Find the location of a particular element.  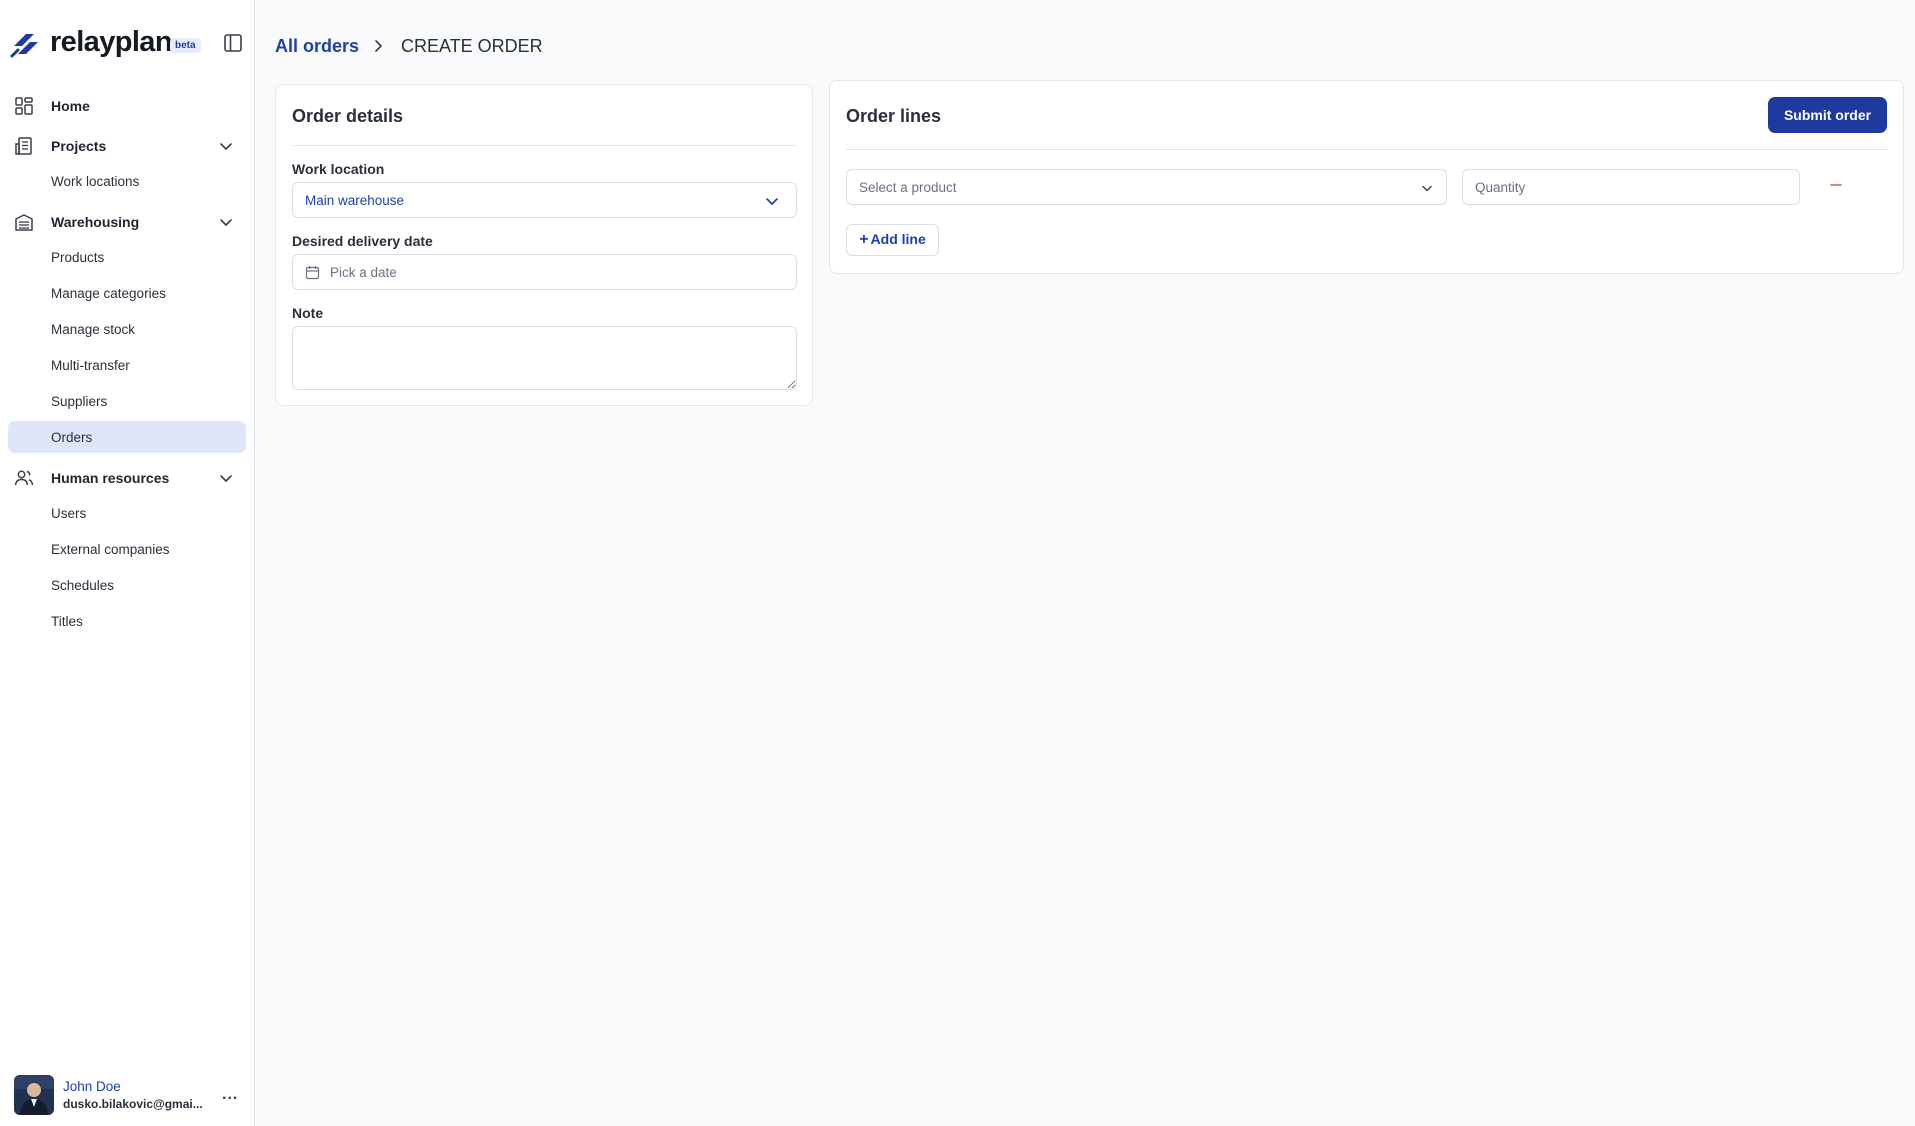

avatar is located at coordinates (34, 1095).